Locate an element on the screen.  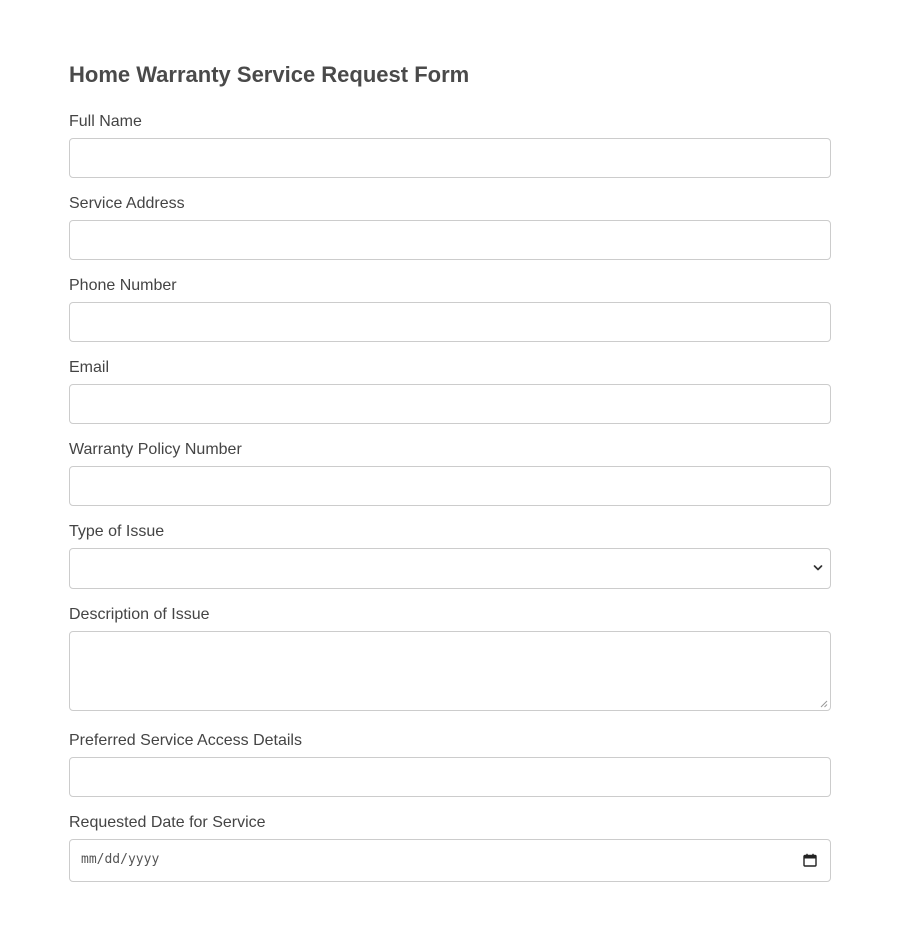
issue-type-select is located at coordinates (450, 568).